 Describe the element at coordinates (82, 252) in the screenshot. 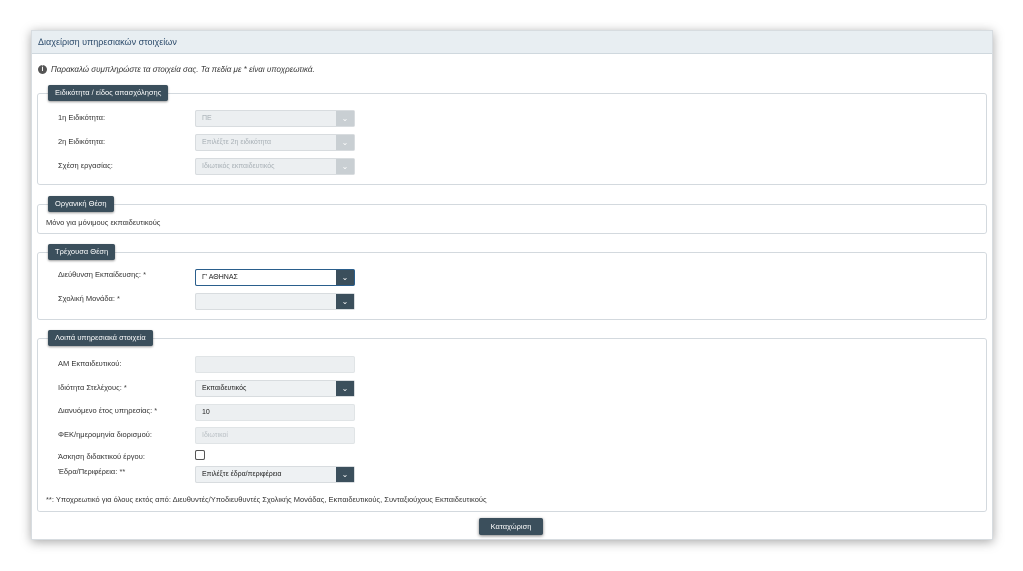

I see `current-legend: Τρέχουσα Θέση` at that location.